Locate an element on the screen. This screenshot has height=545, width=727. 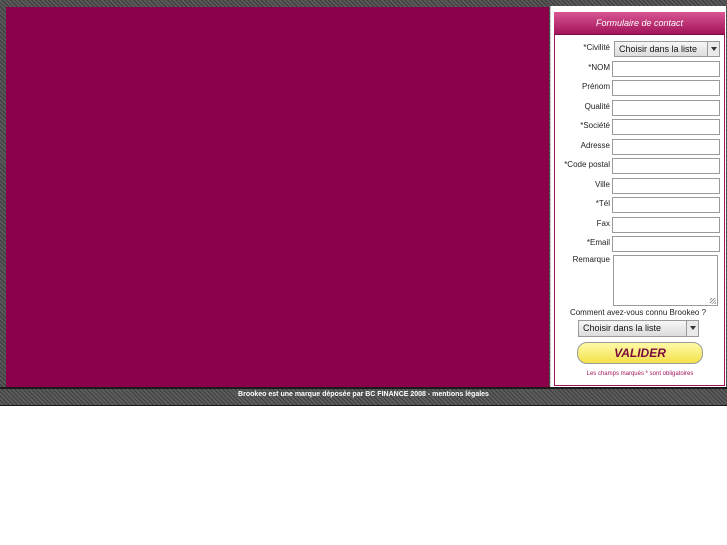
label-societe: *Société is located at coordinates (595, 125).